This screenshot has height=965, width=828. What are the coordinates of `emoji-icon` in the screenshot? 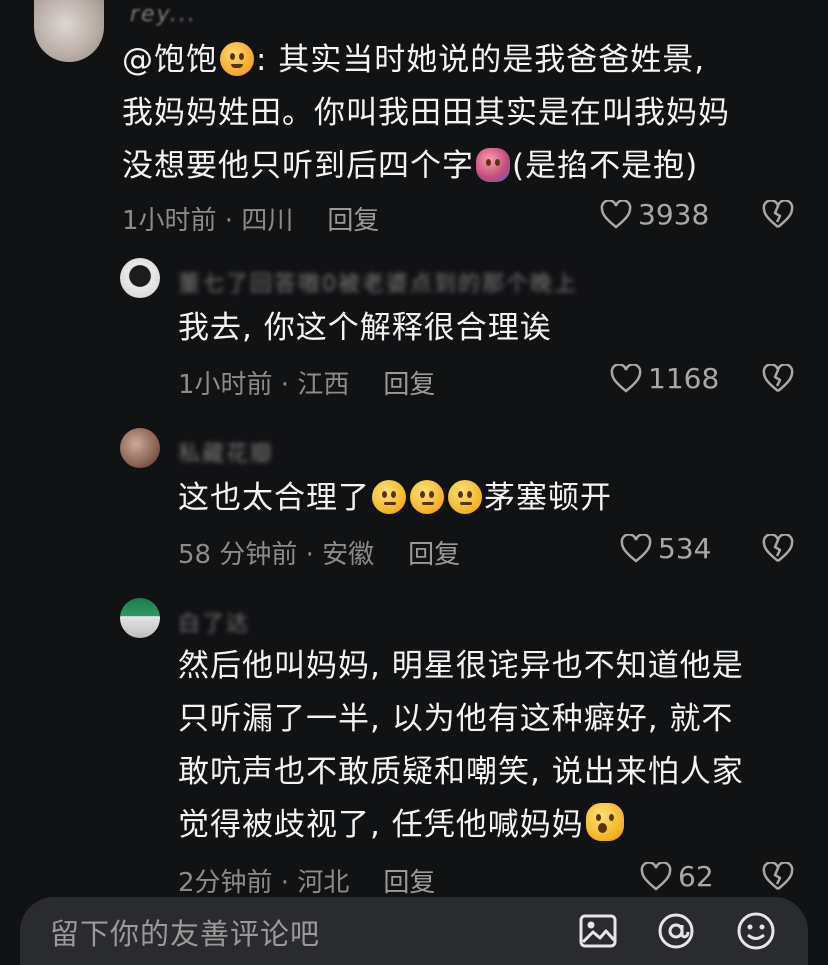 It's located at (756, 933).